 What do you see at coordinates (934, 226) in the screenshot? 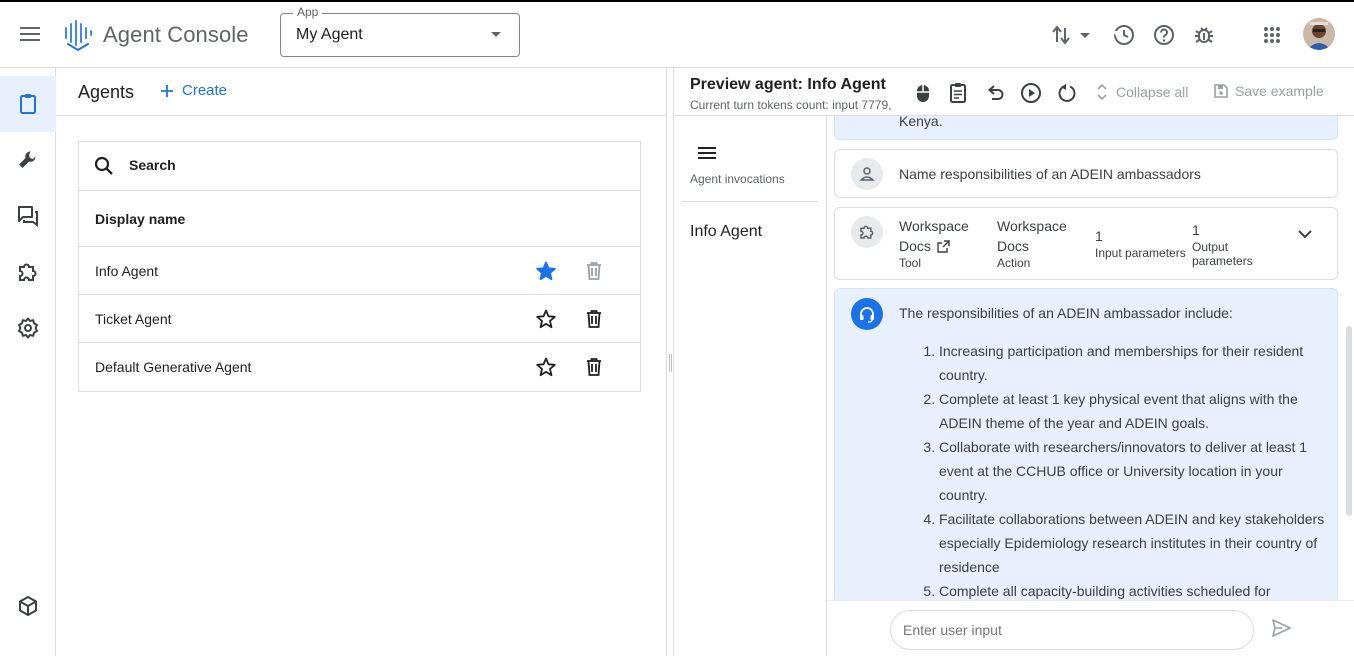
I see `tool-name-line1: Workspace` at bounding box center [934, 226].